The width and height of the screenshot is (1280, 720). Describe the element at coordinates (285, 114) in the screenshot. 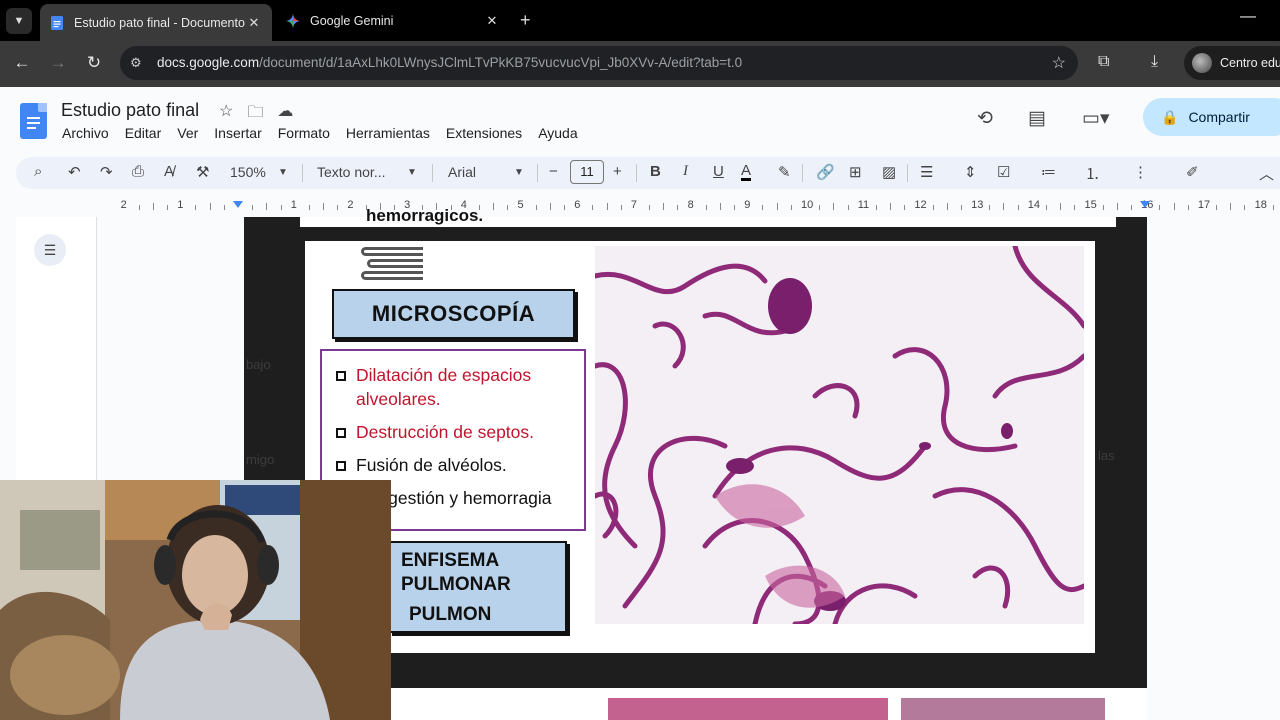

I see `cloud-status-icon: ☁` at that location.